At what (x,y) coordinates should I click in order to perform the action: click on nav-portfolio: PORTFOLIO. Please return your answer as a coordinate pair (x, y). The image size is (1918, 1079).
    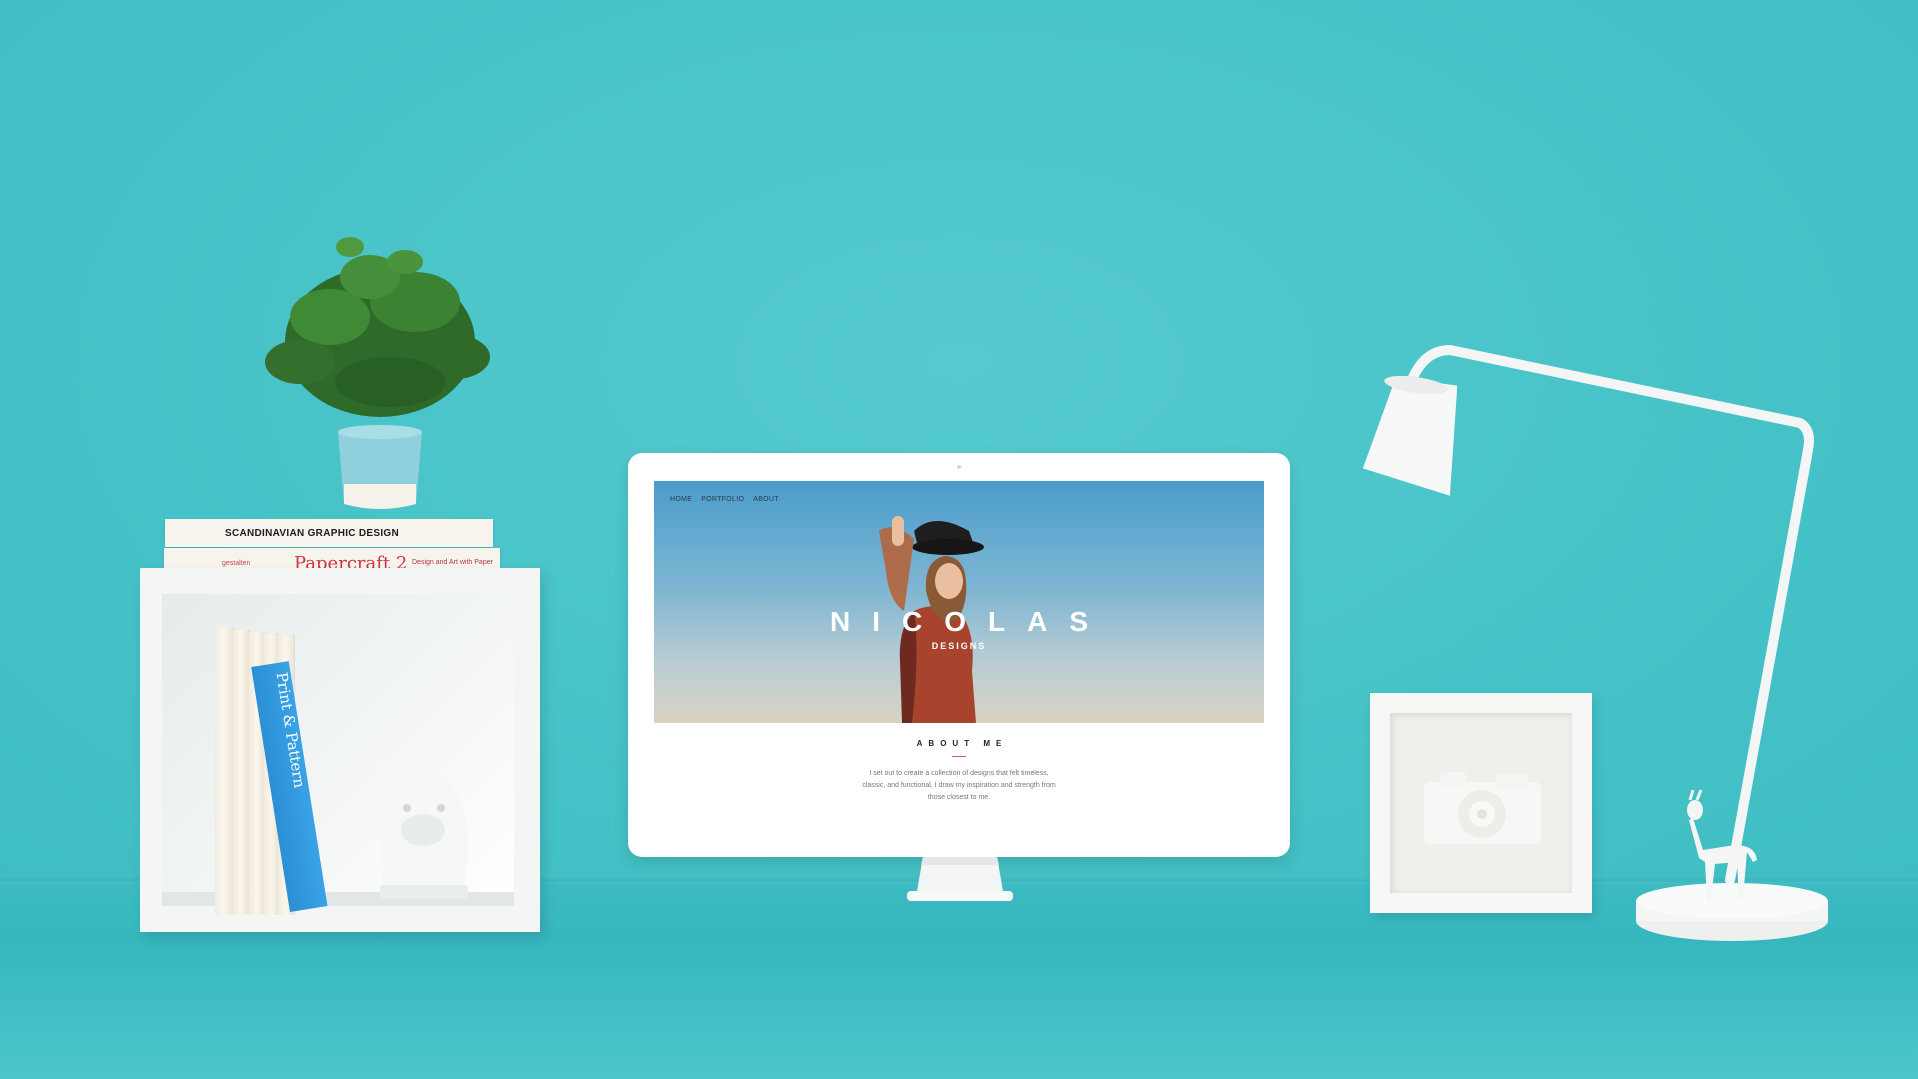
    Looking at the image, I should click on (722, 499).